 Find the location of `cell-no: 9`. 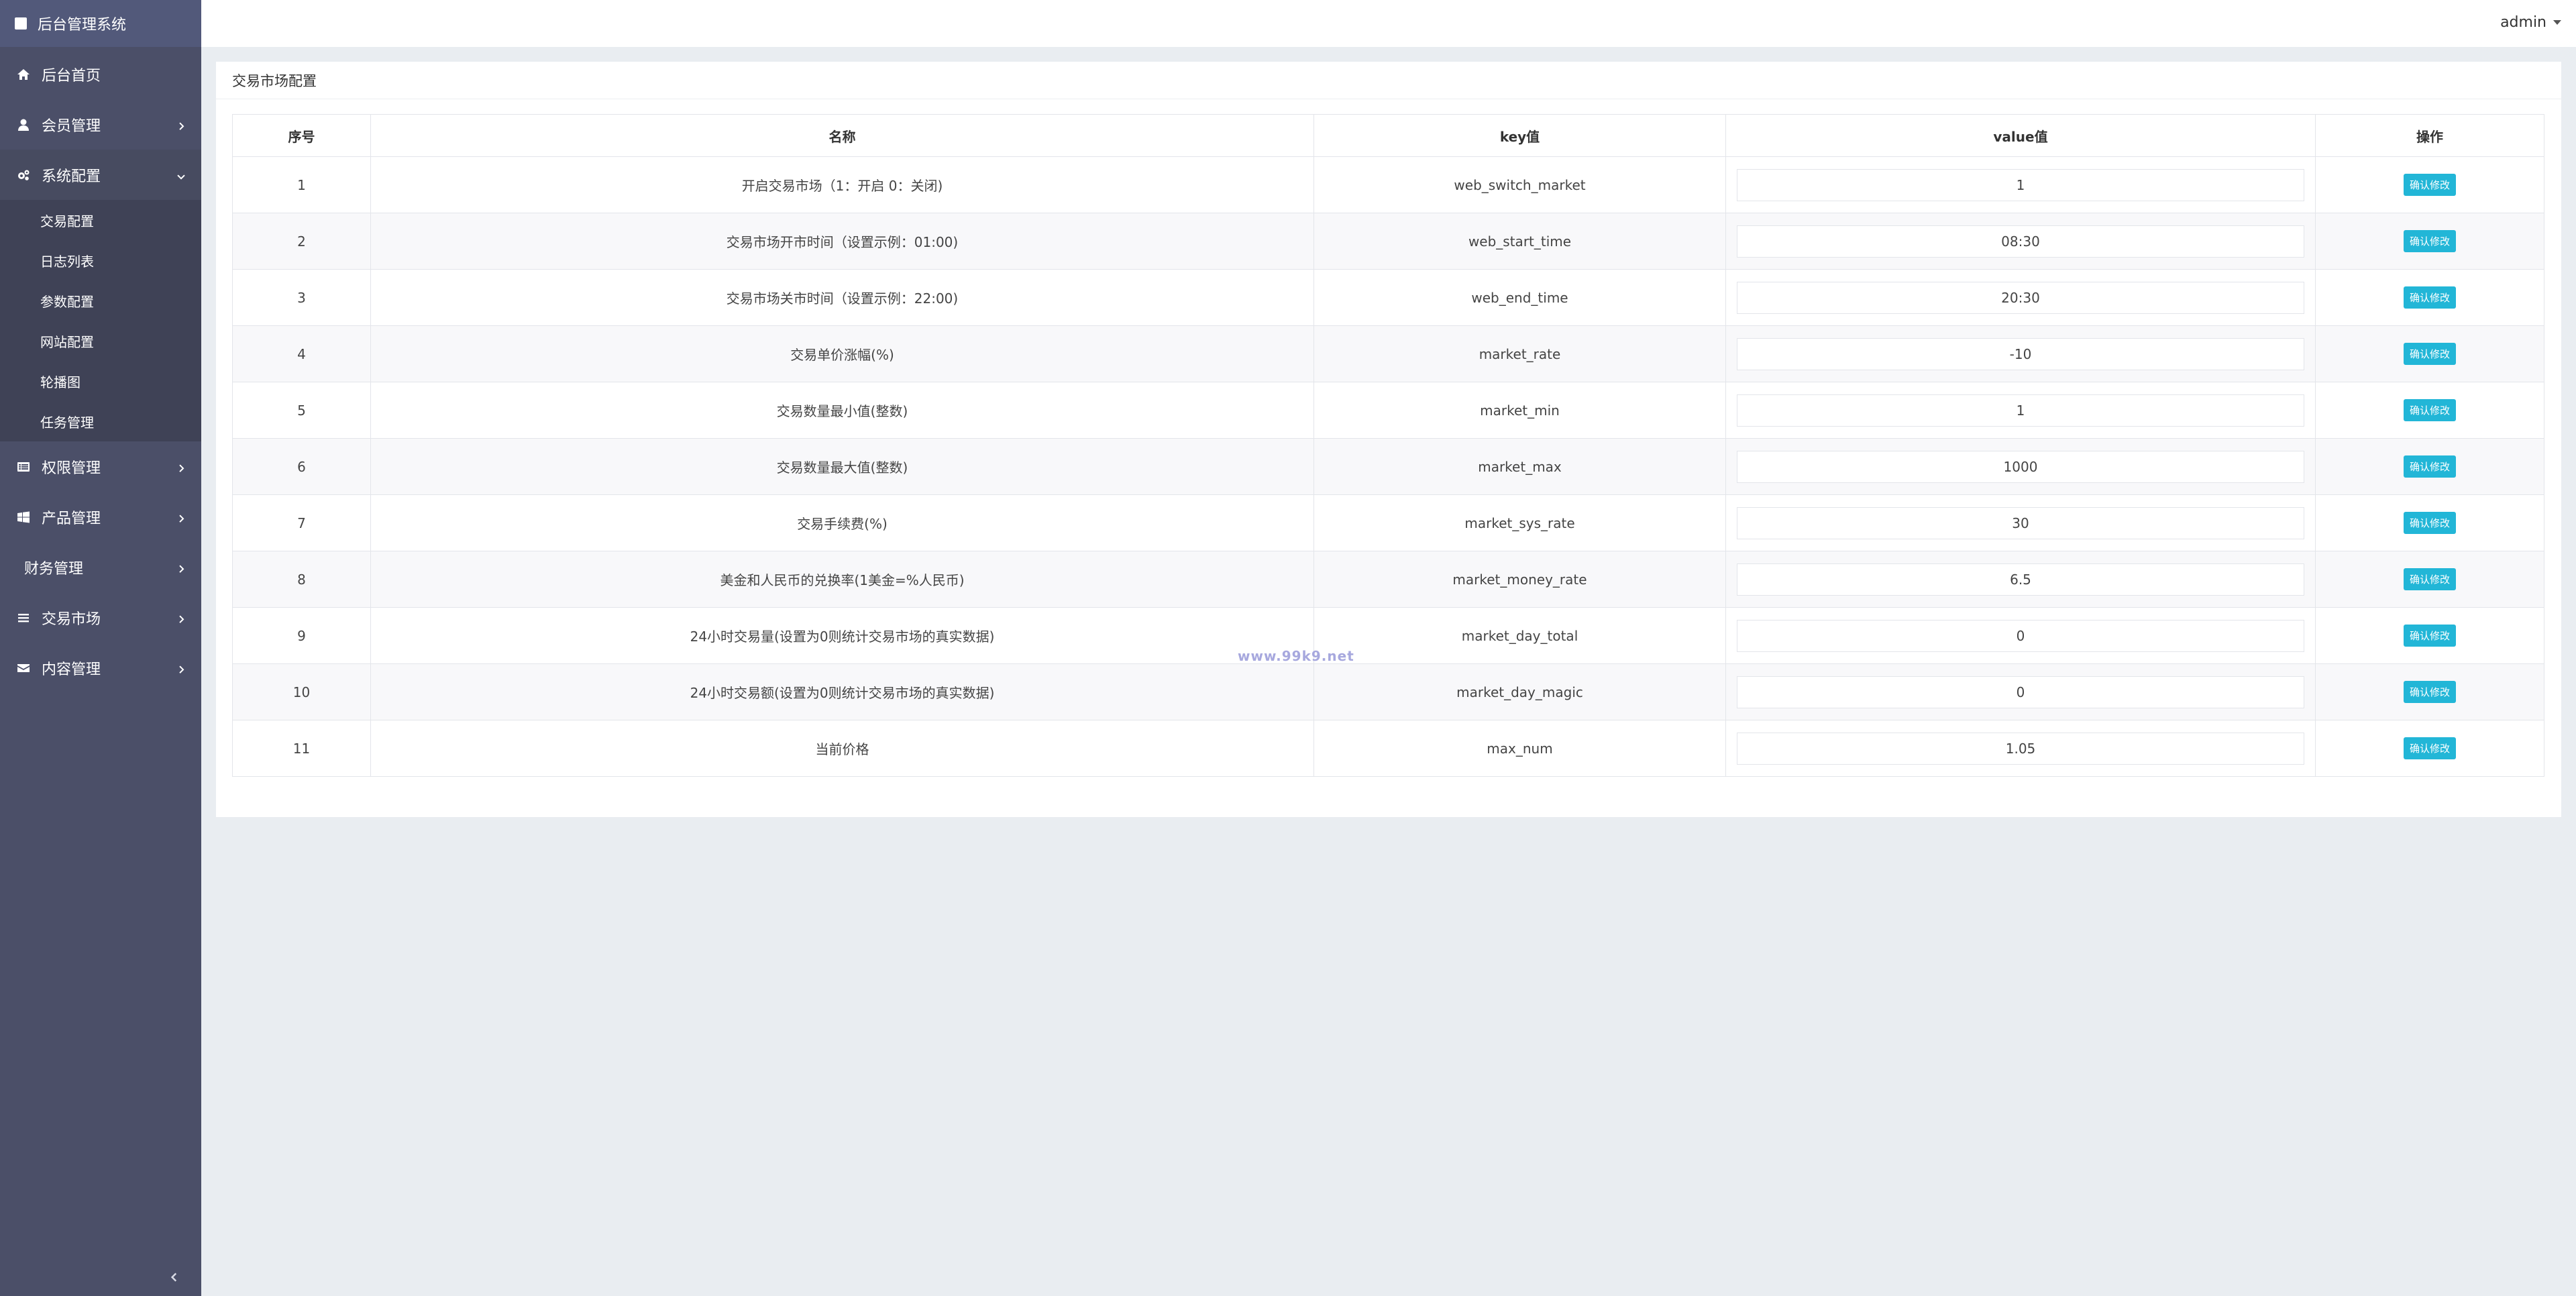

cell-no: 9 is located at coordinates (301, 635).